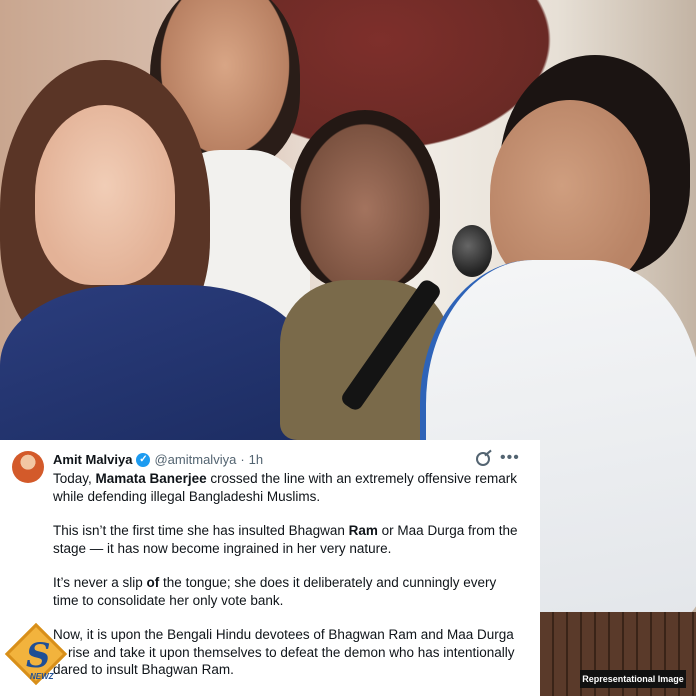 The image size is (696, 696). I want to click on microphone-head, so click(472, 251).